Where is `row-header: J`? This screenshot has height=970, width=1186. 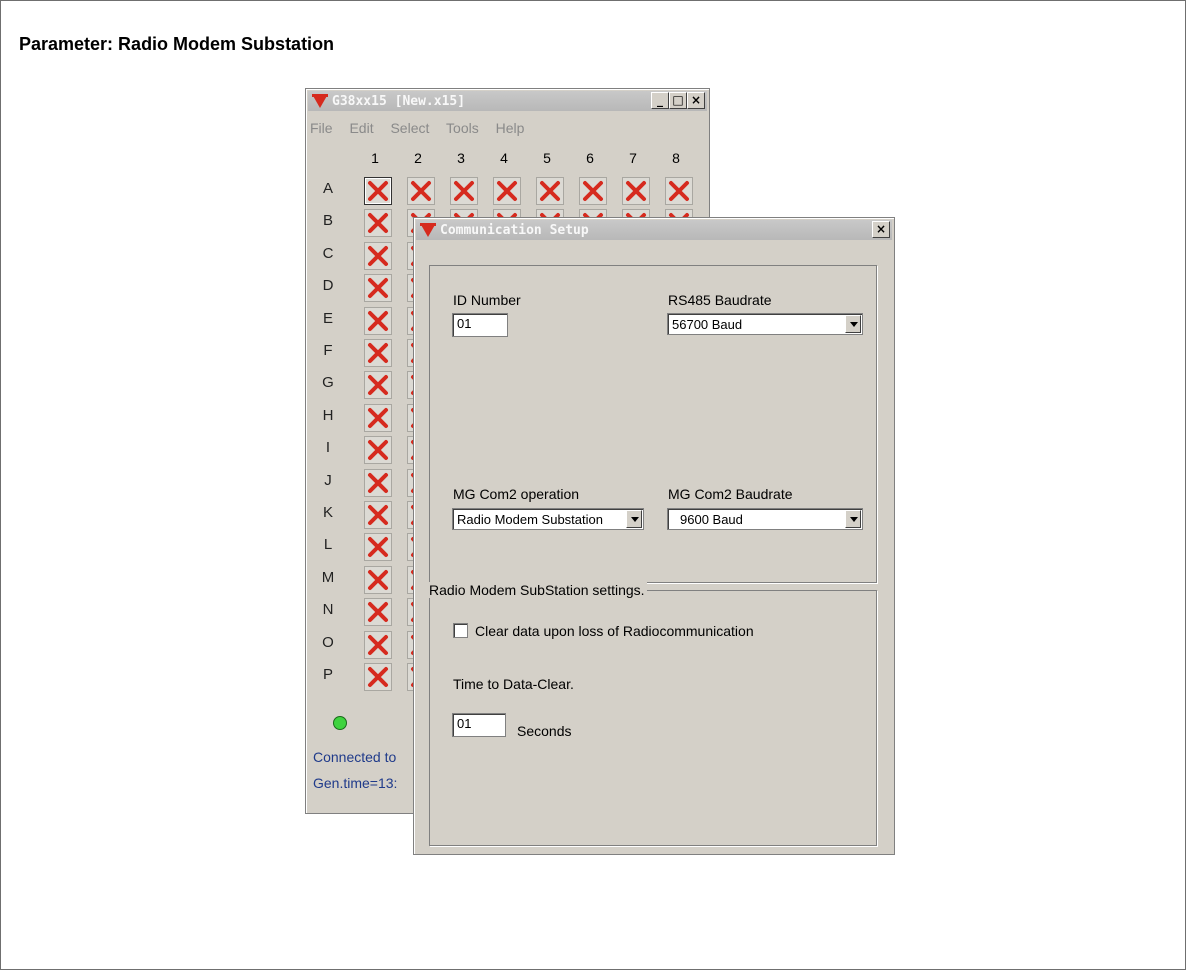
row-header: J is located at coordinates (328, 480).